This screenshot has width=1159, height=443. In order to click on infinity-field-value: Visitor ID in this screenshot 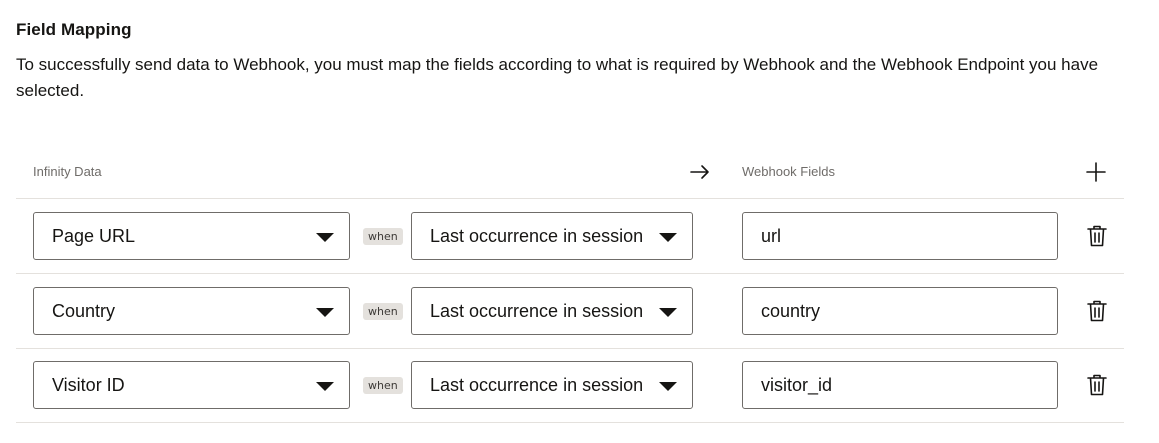, I will do `click(88, 385)`.